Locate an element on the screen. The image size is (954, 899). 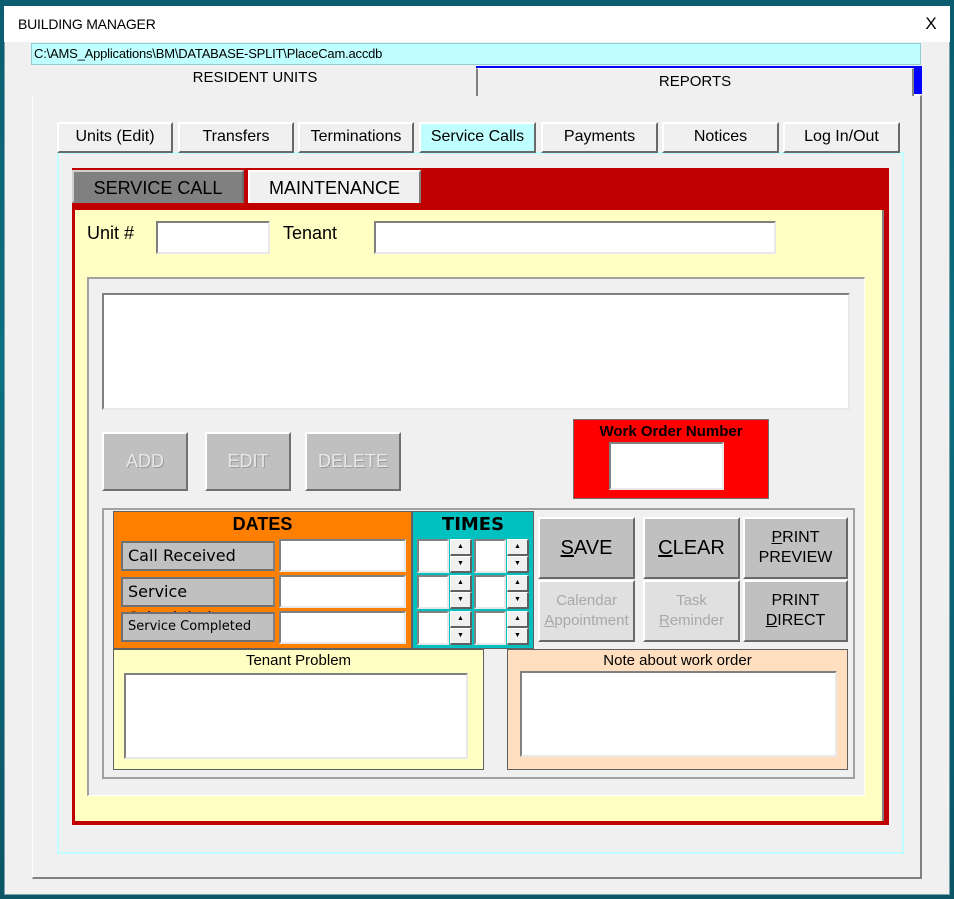
tenant-problem-section: Tenant Problem is located at coordinates (298, 709).